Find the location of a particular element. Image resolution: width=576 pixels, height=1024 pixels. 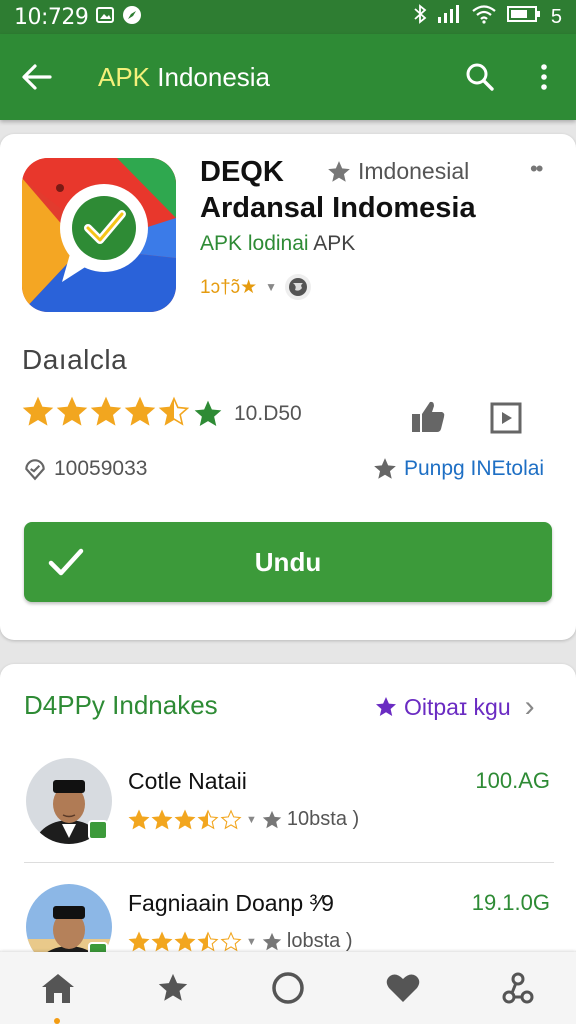

subtitle-green: APK lodinai is located at coordinates (254, 243).